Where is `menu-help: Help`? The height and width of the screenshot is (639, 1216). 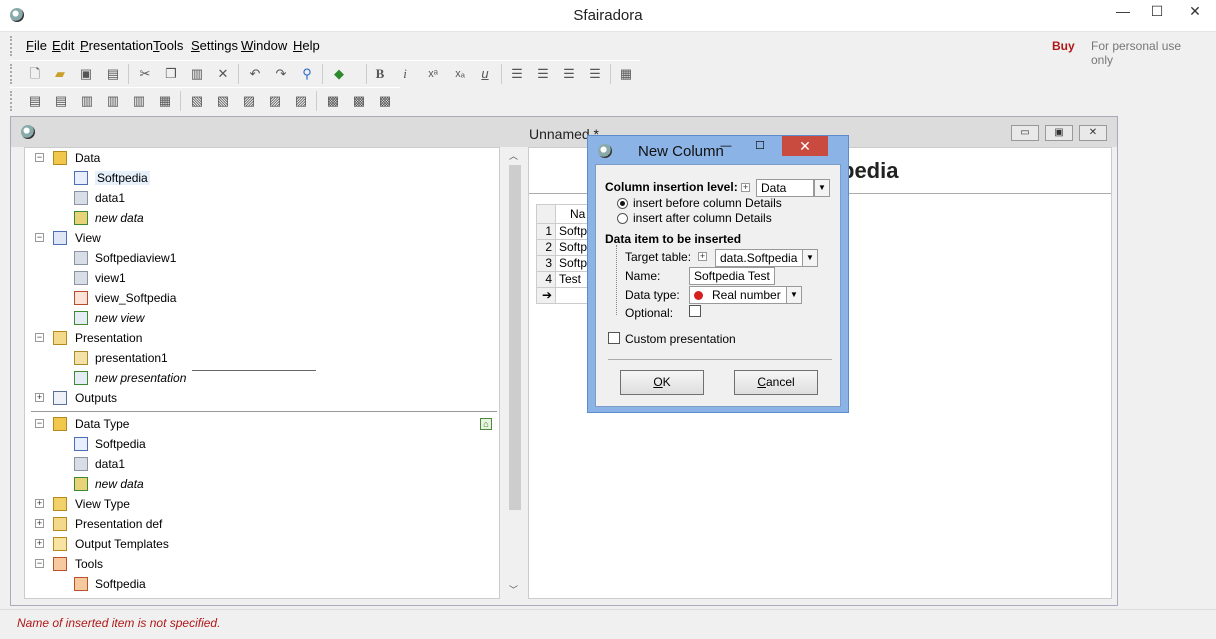 menu-help: Help is located at coordinates (306, 45).